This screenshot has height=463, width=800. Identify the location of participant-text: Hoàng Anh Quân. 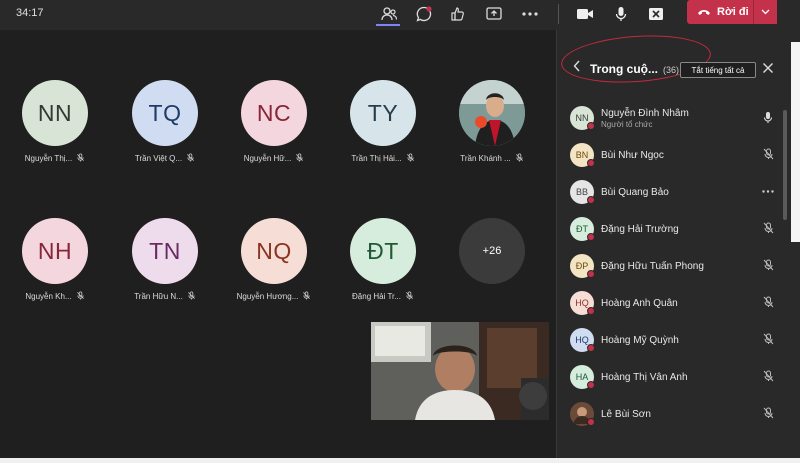
(639, 303).